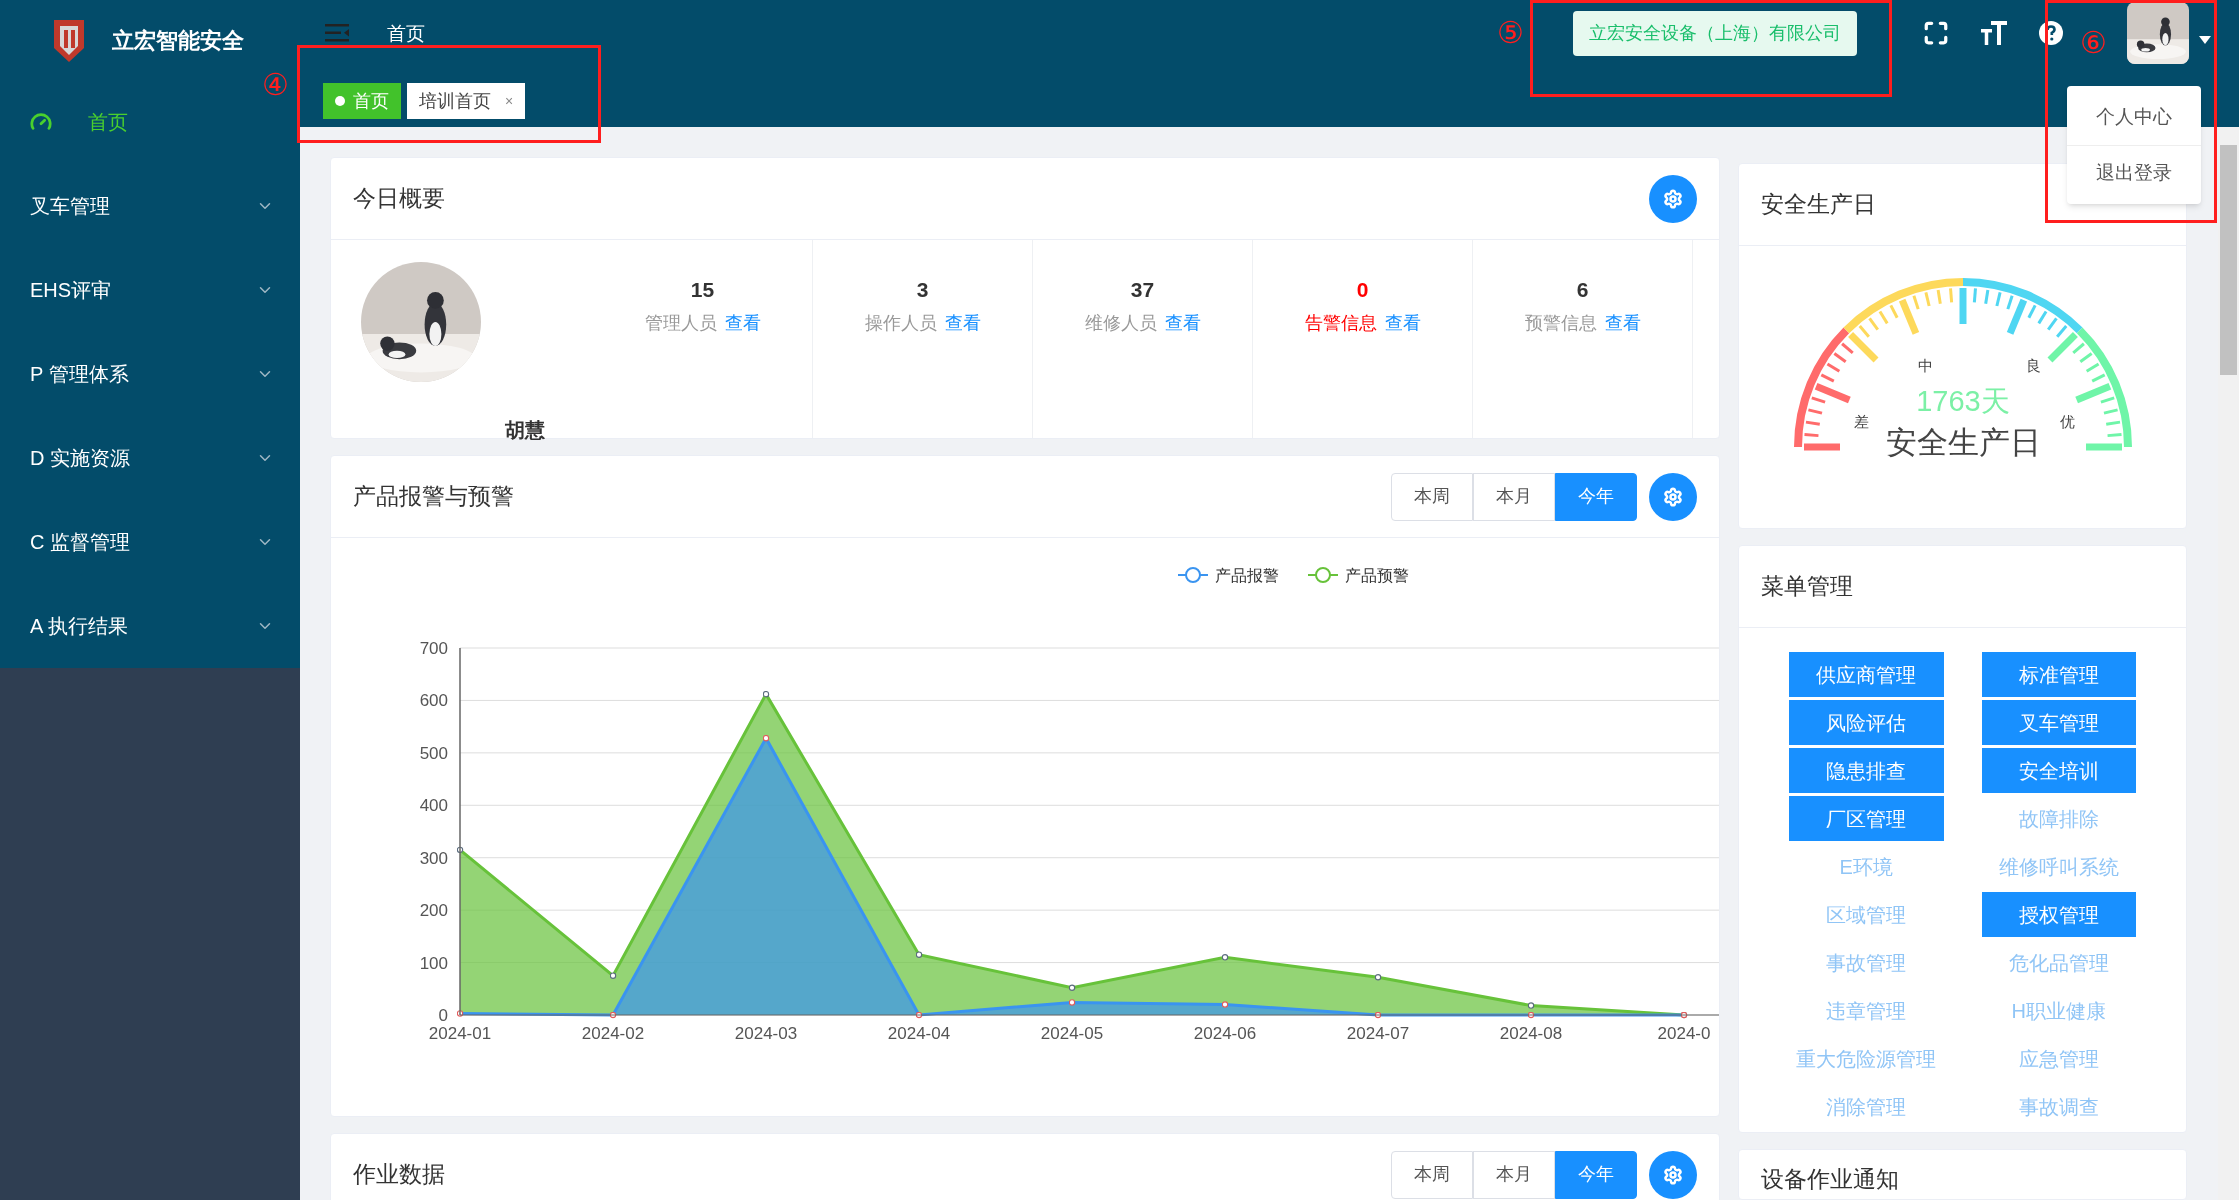 The image size is (2239, 1200). What do you see at coordinates (150, 374) in the screenshot?
I see `sidebar-item: P 管理体系` at bounding box center [150, 374].